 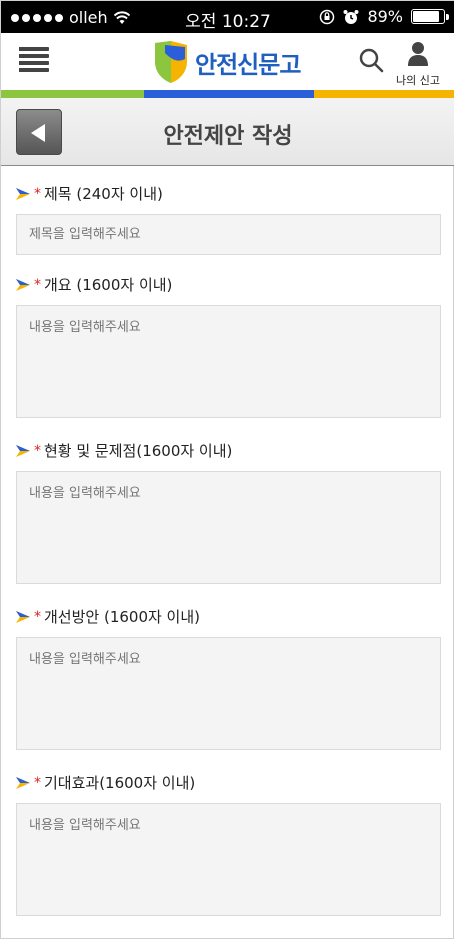 I want to click on status-right: 89%, so click(x=384, y=16).